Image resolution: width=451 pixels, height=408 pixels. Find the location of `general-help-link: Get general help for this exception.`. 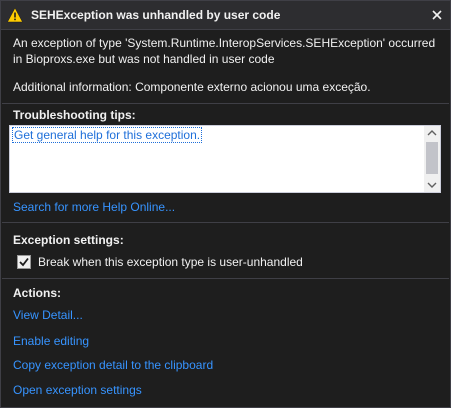

general-help-link: Get general help for this exception. is located at coordinates (107, 135).